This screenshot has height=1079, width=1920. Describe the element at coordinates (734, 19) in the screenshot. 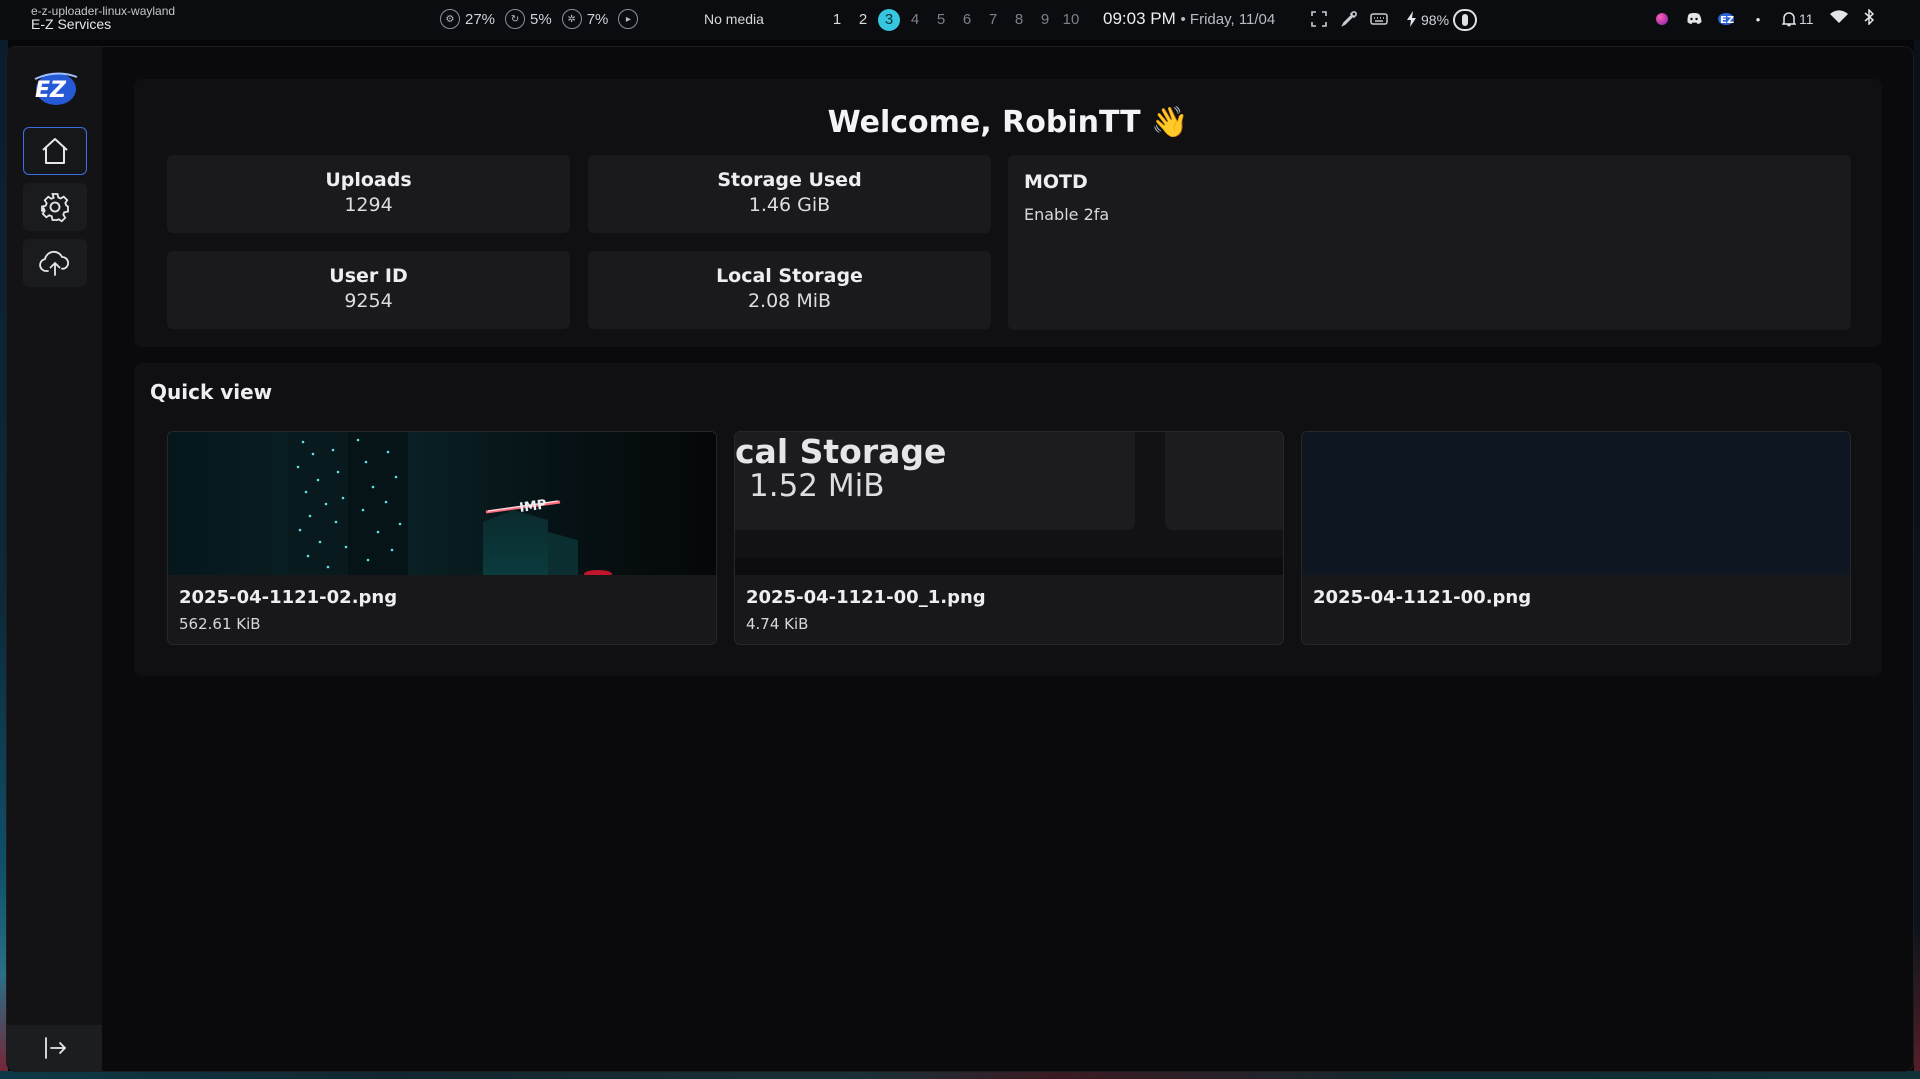

I see `media-status: No media` at that location.